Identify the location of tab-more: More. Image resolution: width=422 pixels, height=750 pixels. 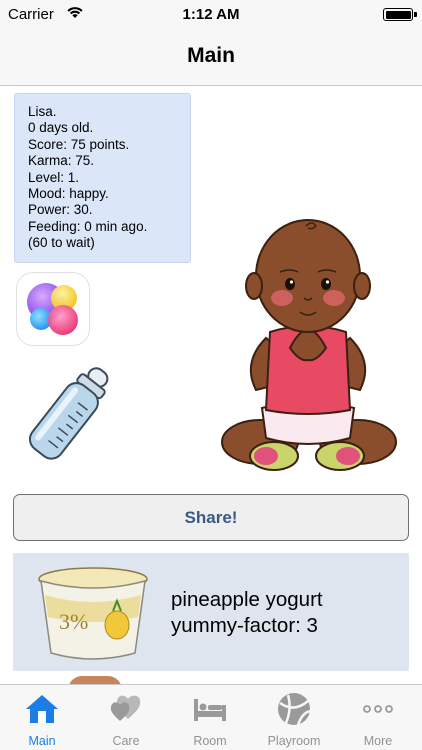
(378, 717).